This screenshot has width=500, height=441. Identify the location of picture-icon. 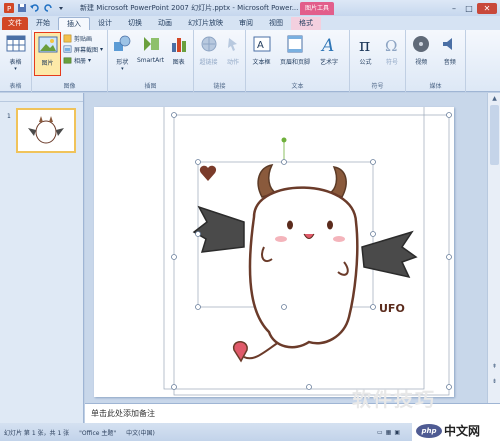
(47, 44).